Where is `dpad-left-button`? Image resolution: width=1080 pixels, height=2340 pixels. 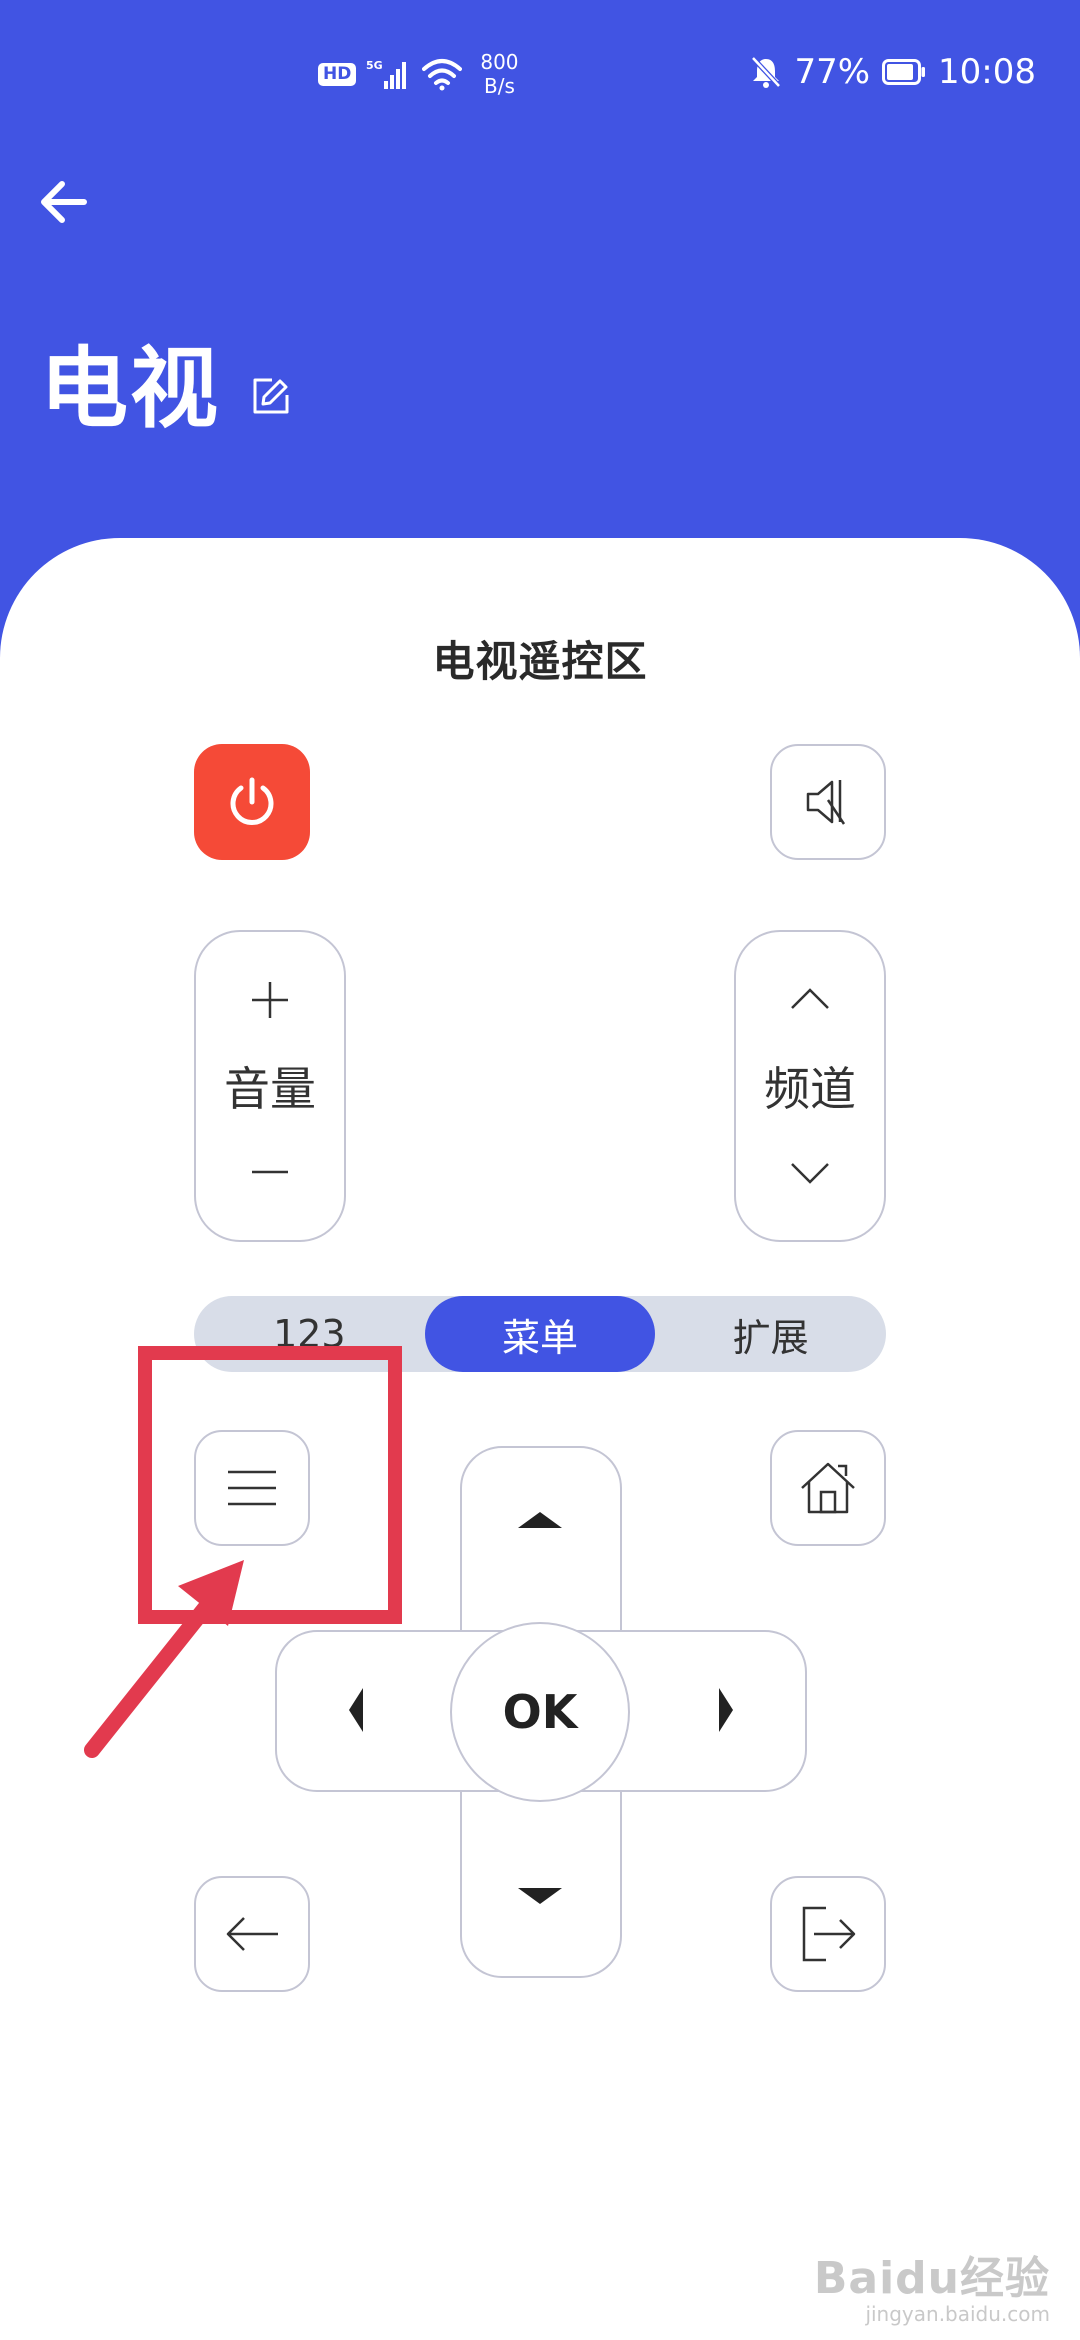
dpad-left-button is located at coordinates (355, 1710).